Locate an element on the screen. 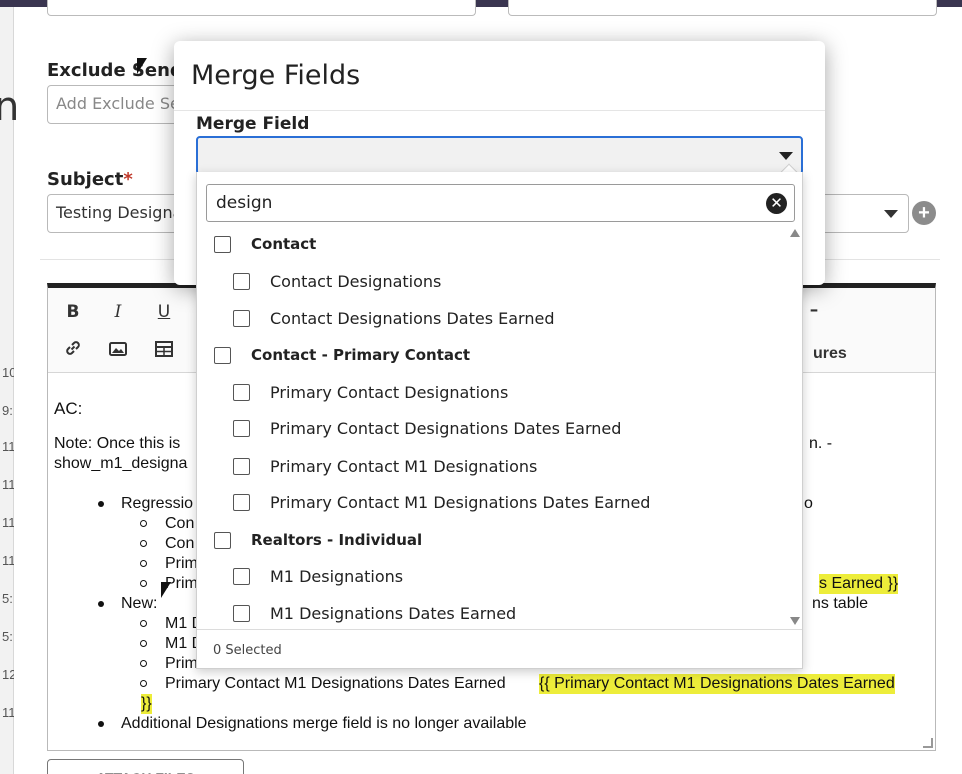  search-input is located at coordinates (482, 203).